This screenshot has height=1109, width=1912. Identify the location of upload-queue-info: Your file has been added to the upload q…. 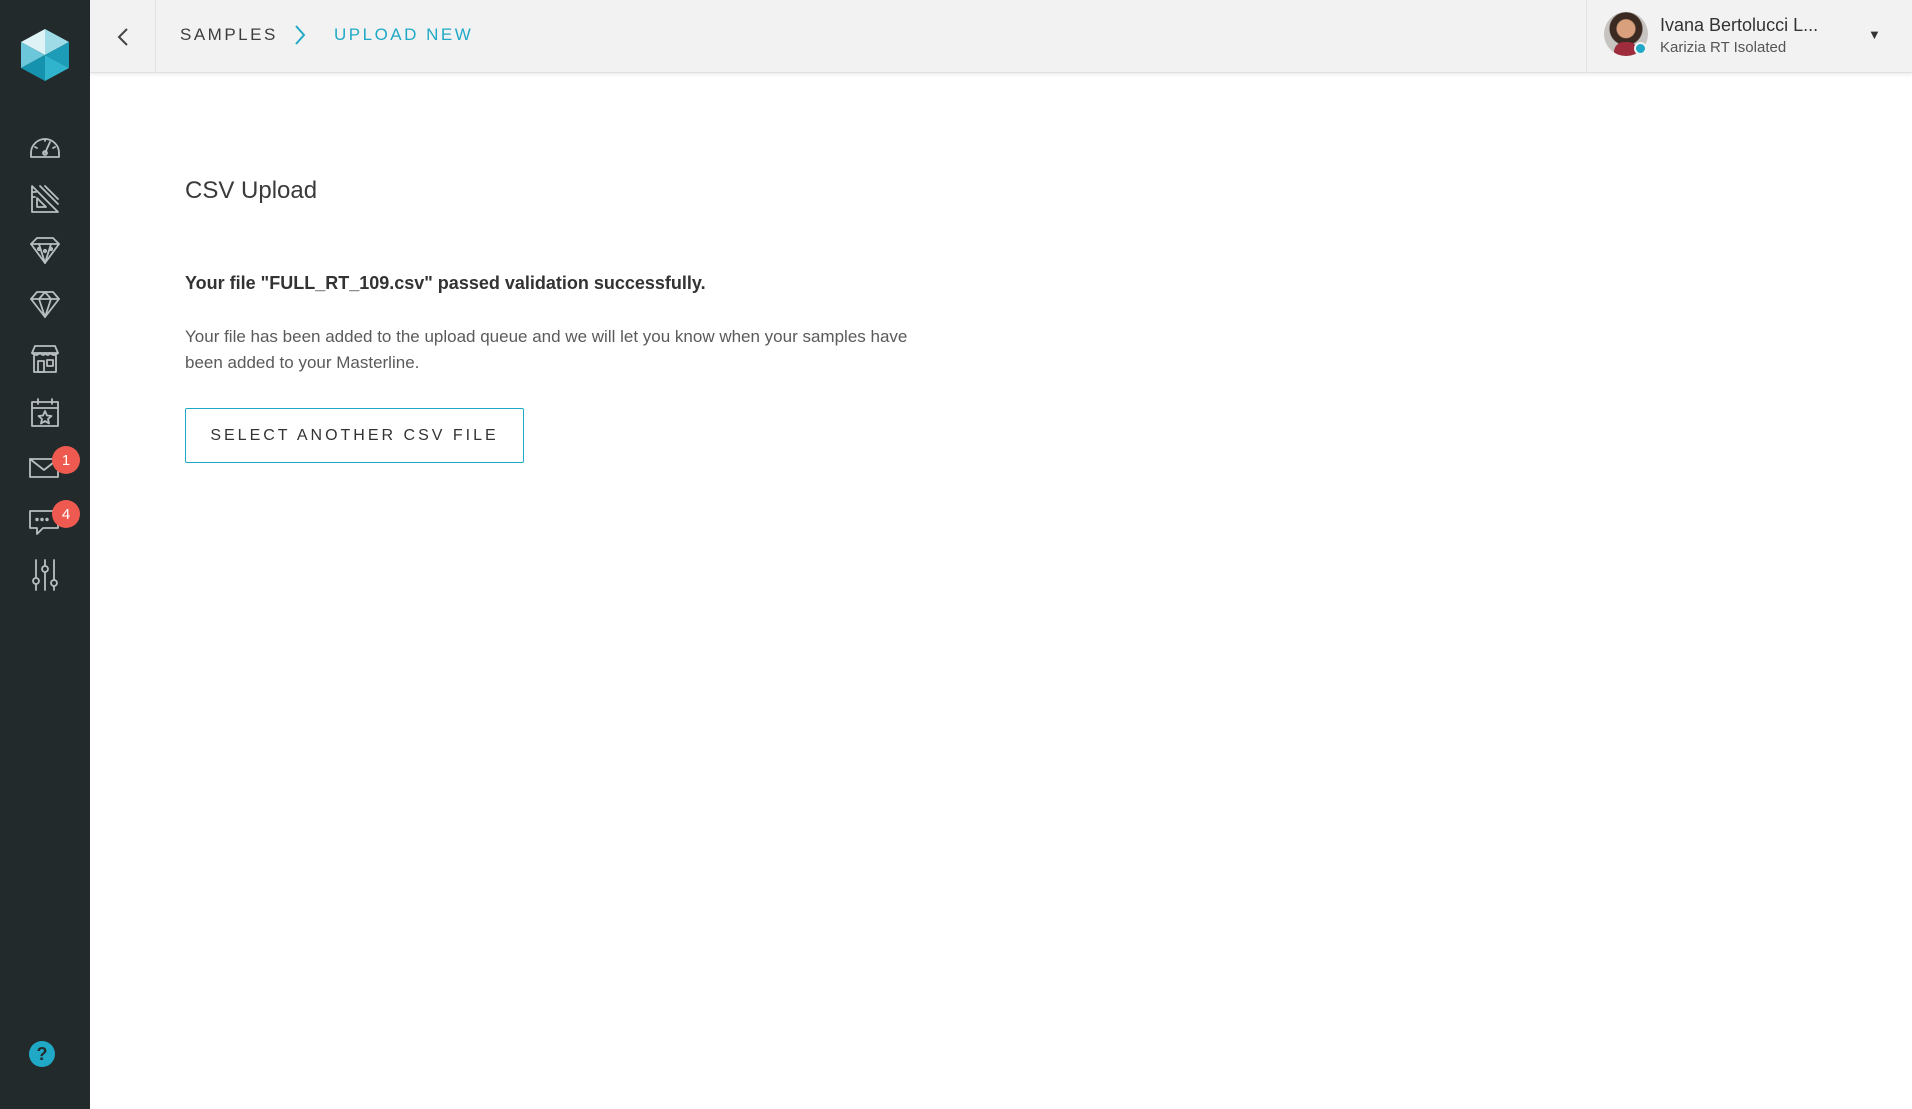
(546, 349).